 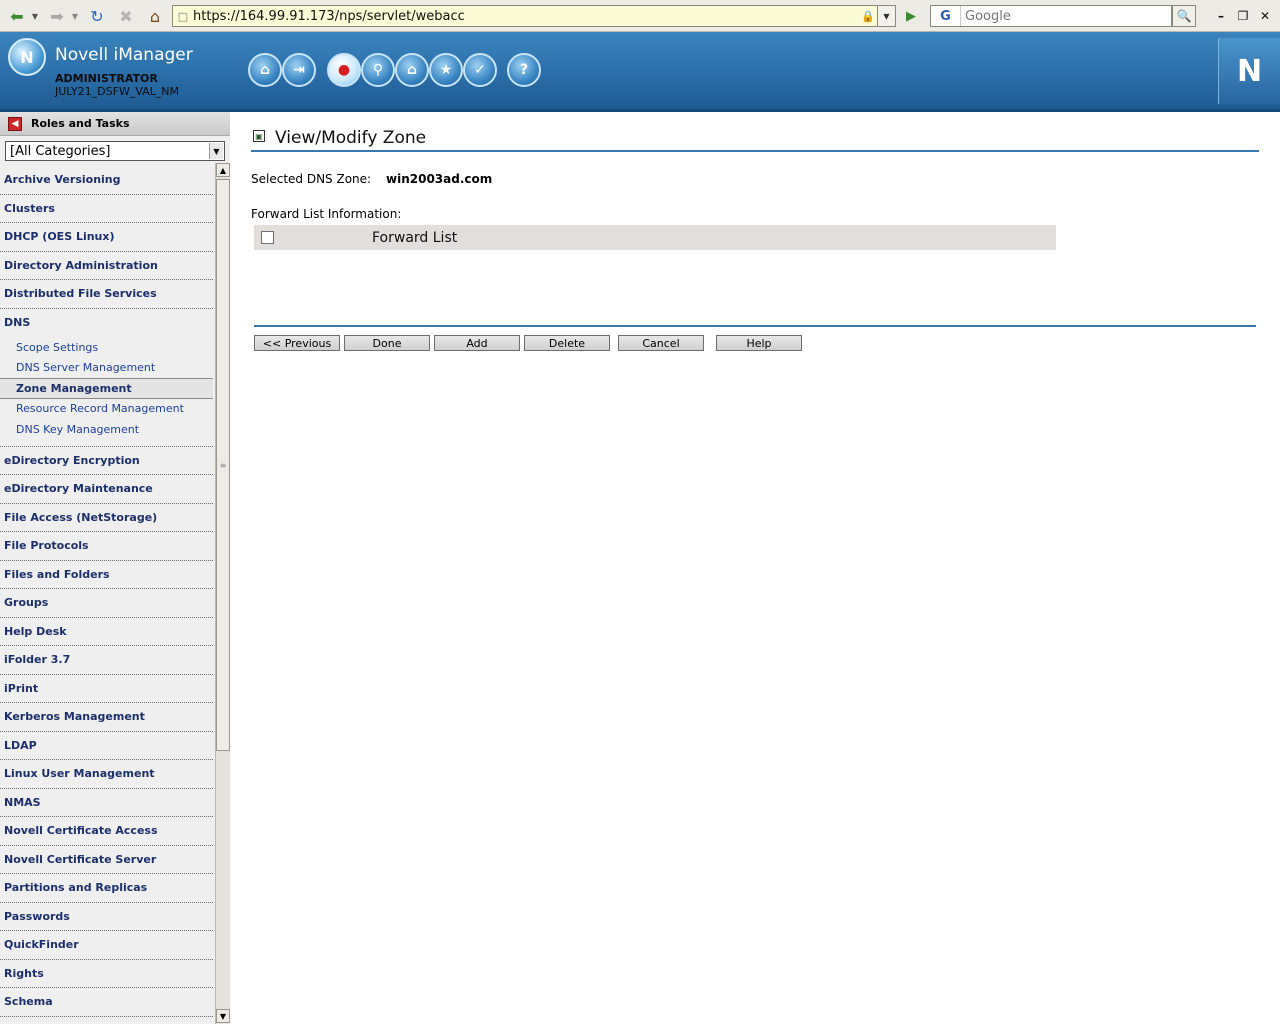 I want to click on sidebar-category-item: eDirectory Maintenance, so click(x=106, y=489).